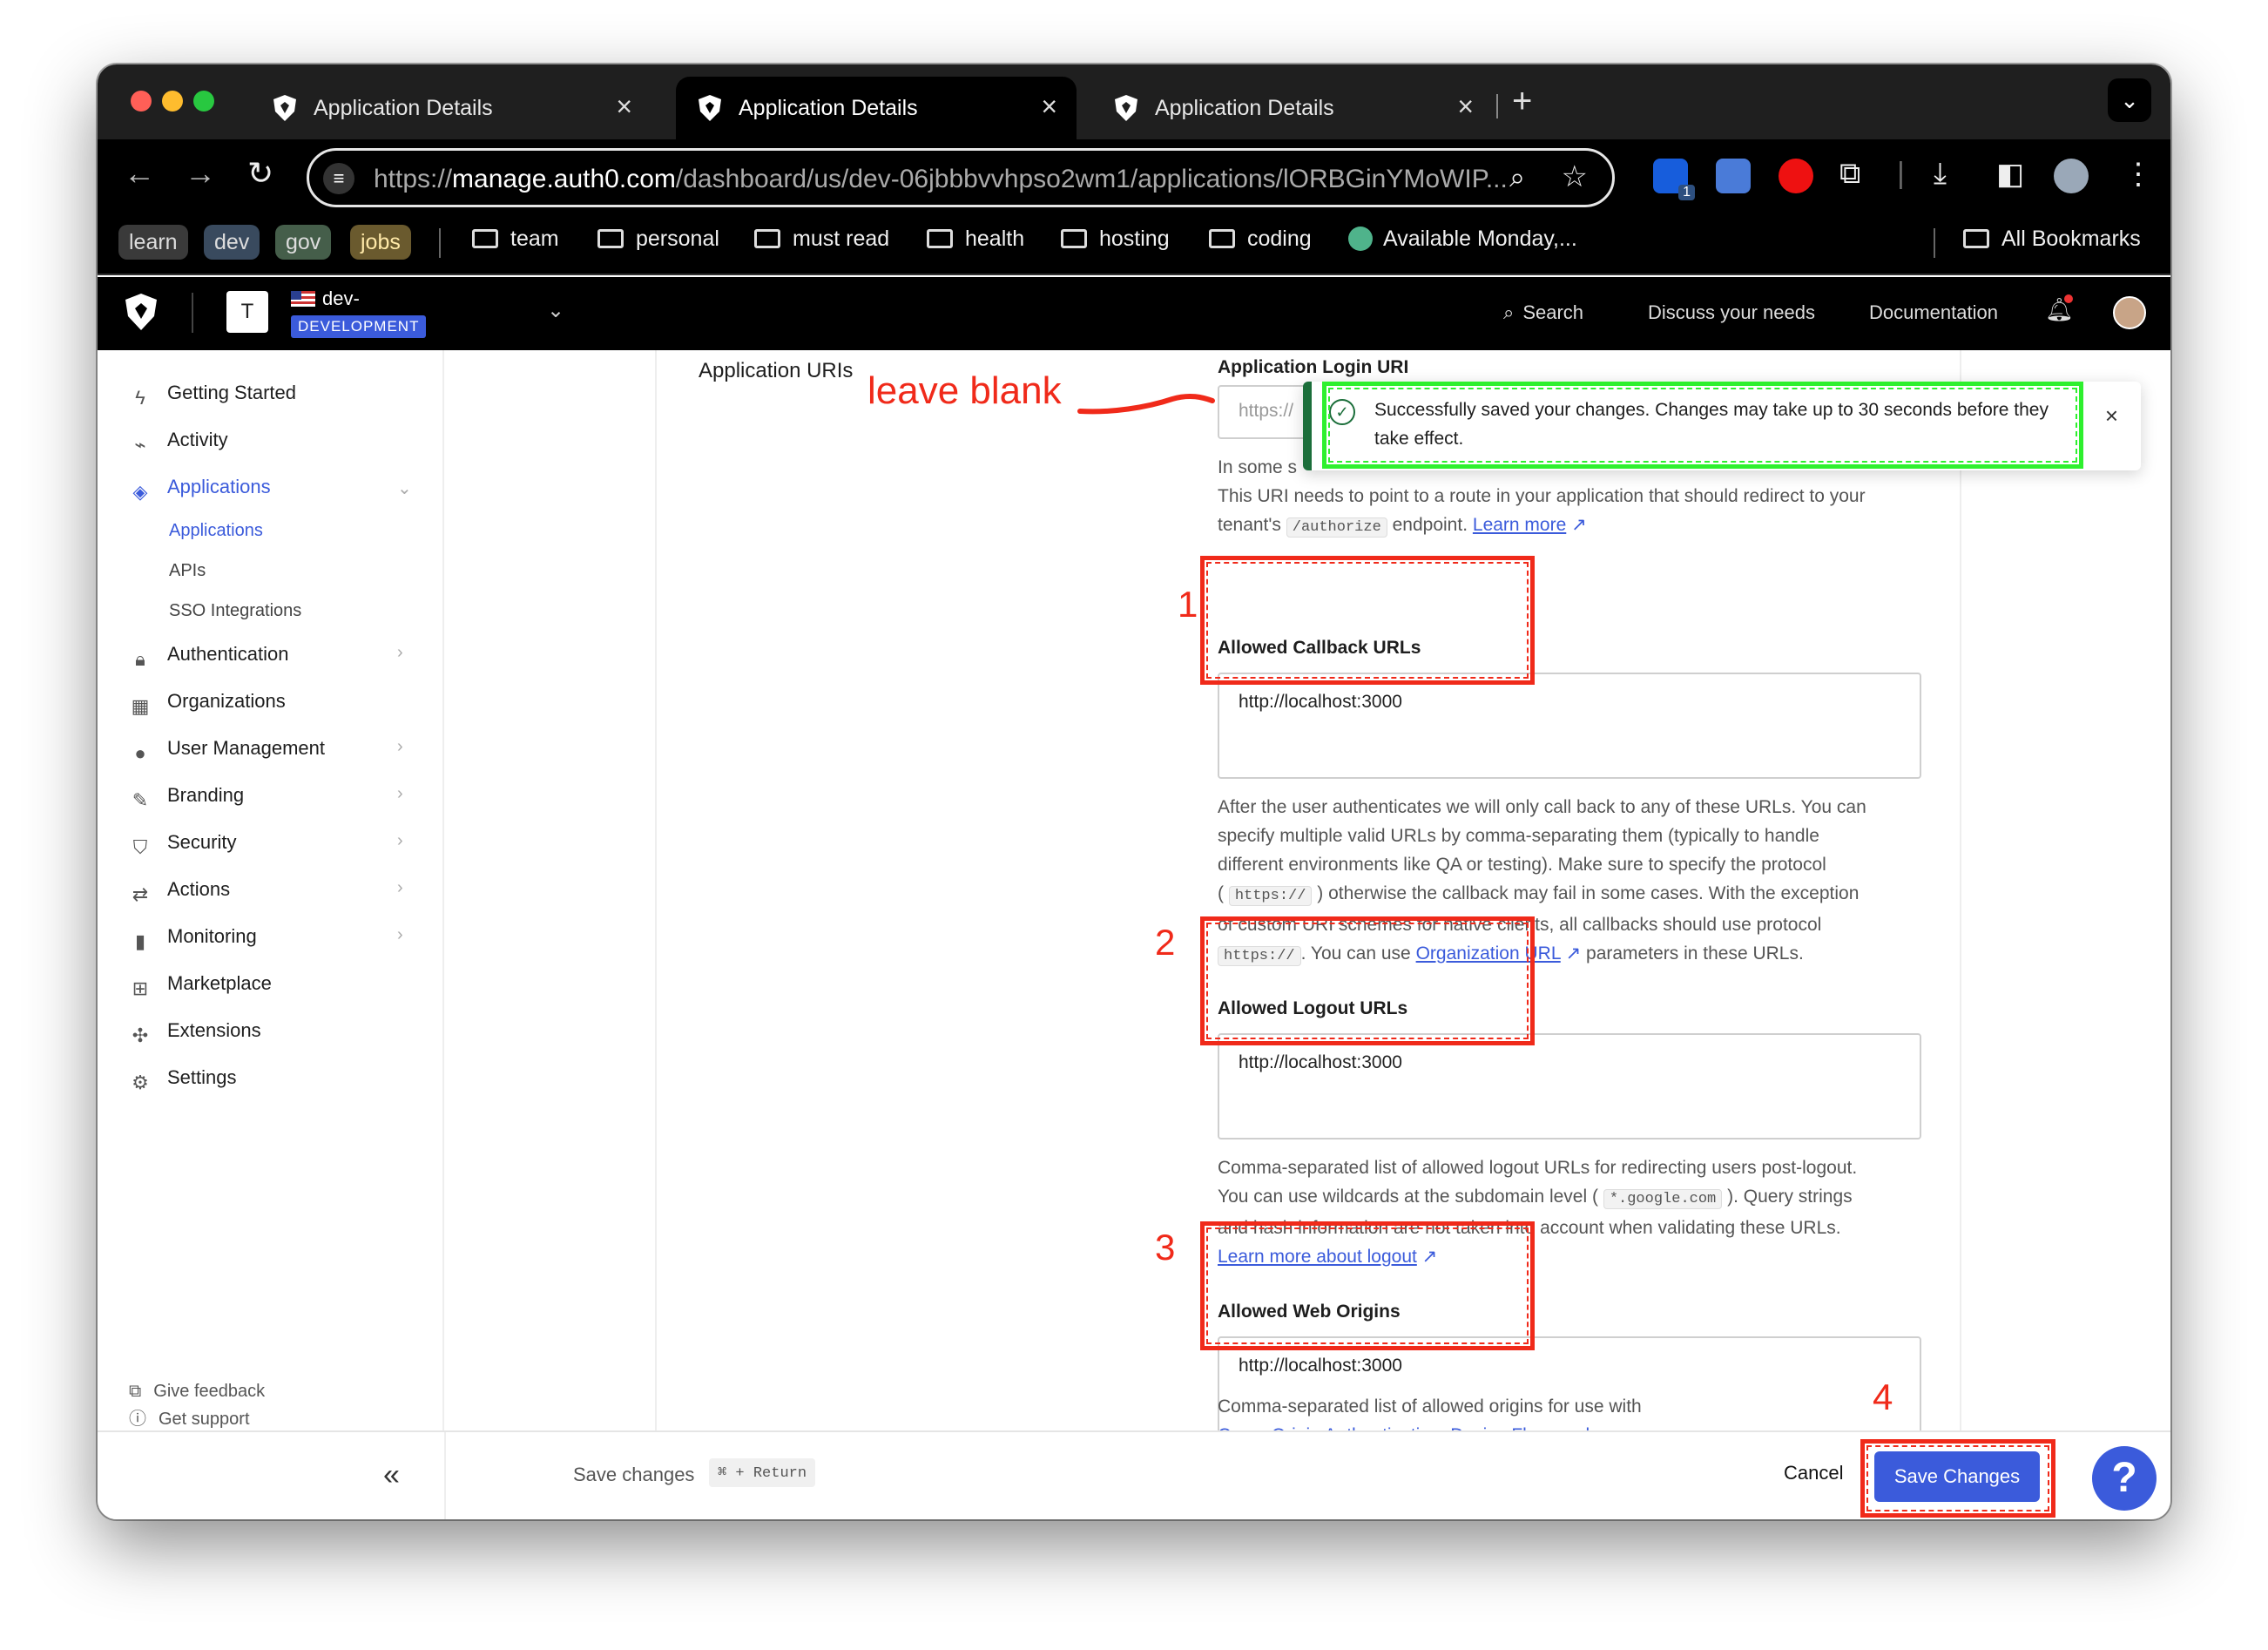  I want to click on bookmark-folder-team: team, so click(515, 239).